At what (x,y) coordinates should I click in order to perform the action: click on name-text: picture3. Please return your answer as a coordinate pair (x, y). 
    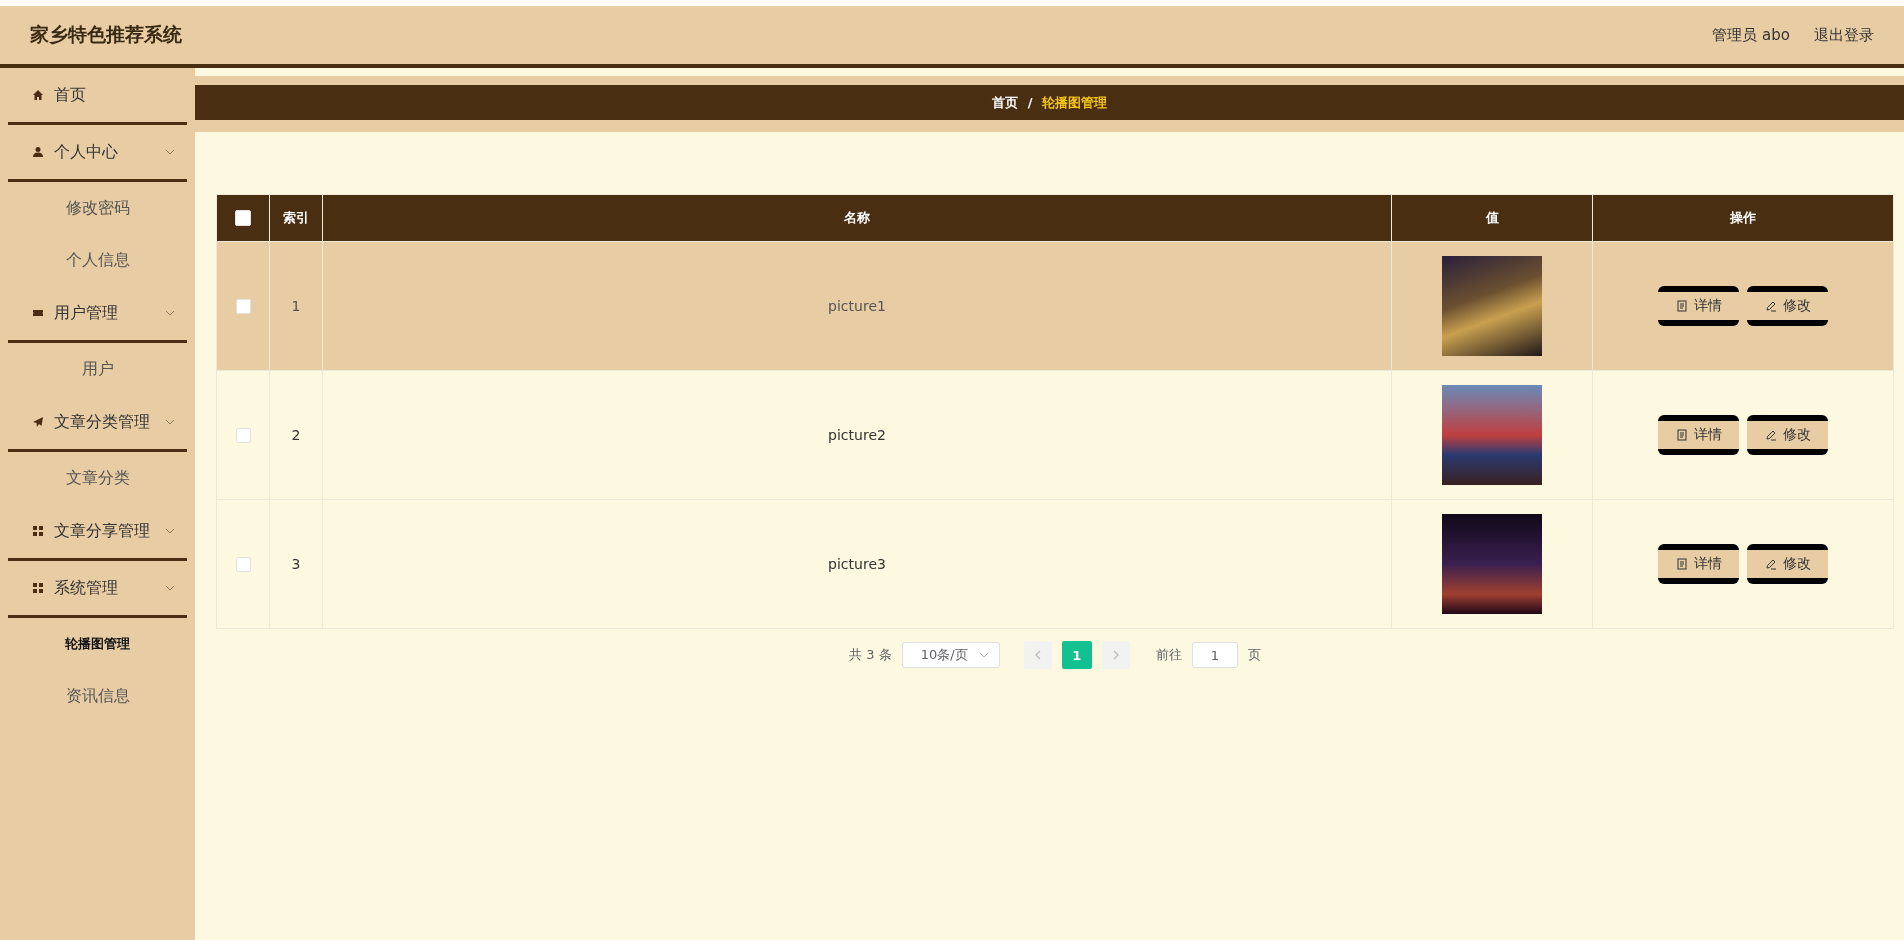
    Looking at the image, I should click on (857, 564).